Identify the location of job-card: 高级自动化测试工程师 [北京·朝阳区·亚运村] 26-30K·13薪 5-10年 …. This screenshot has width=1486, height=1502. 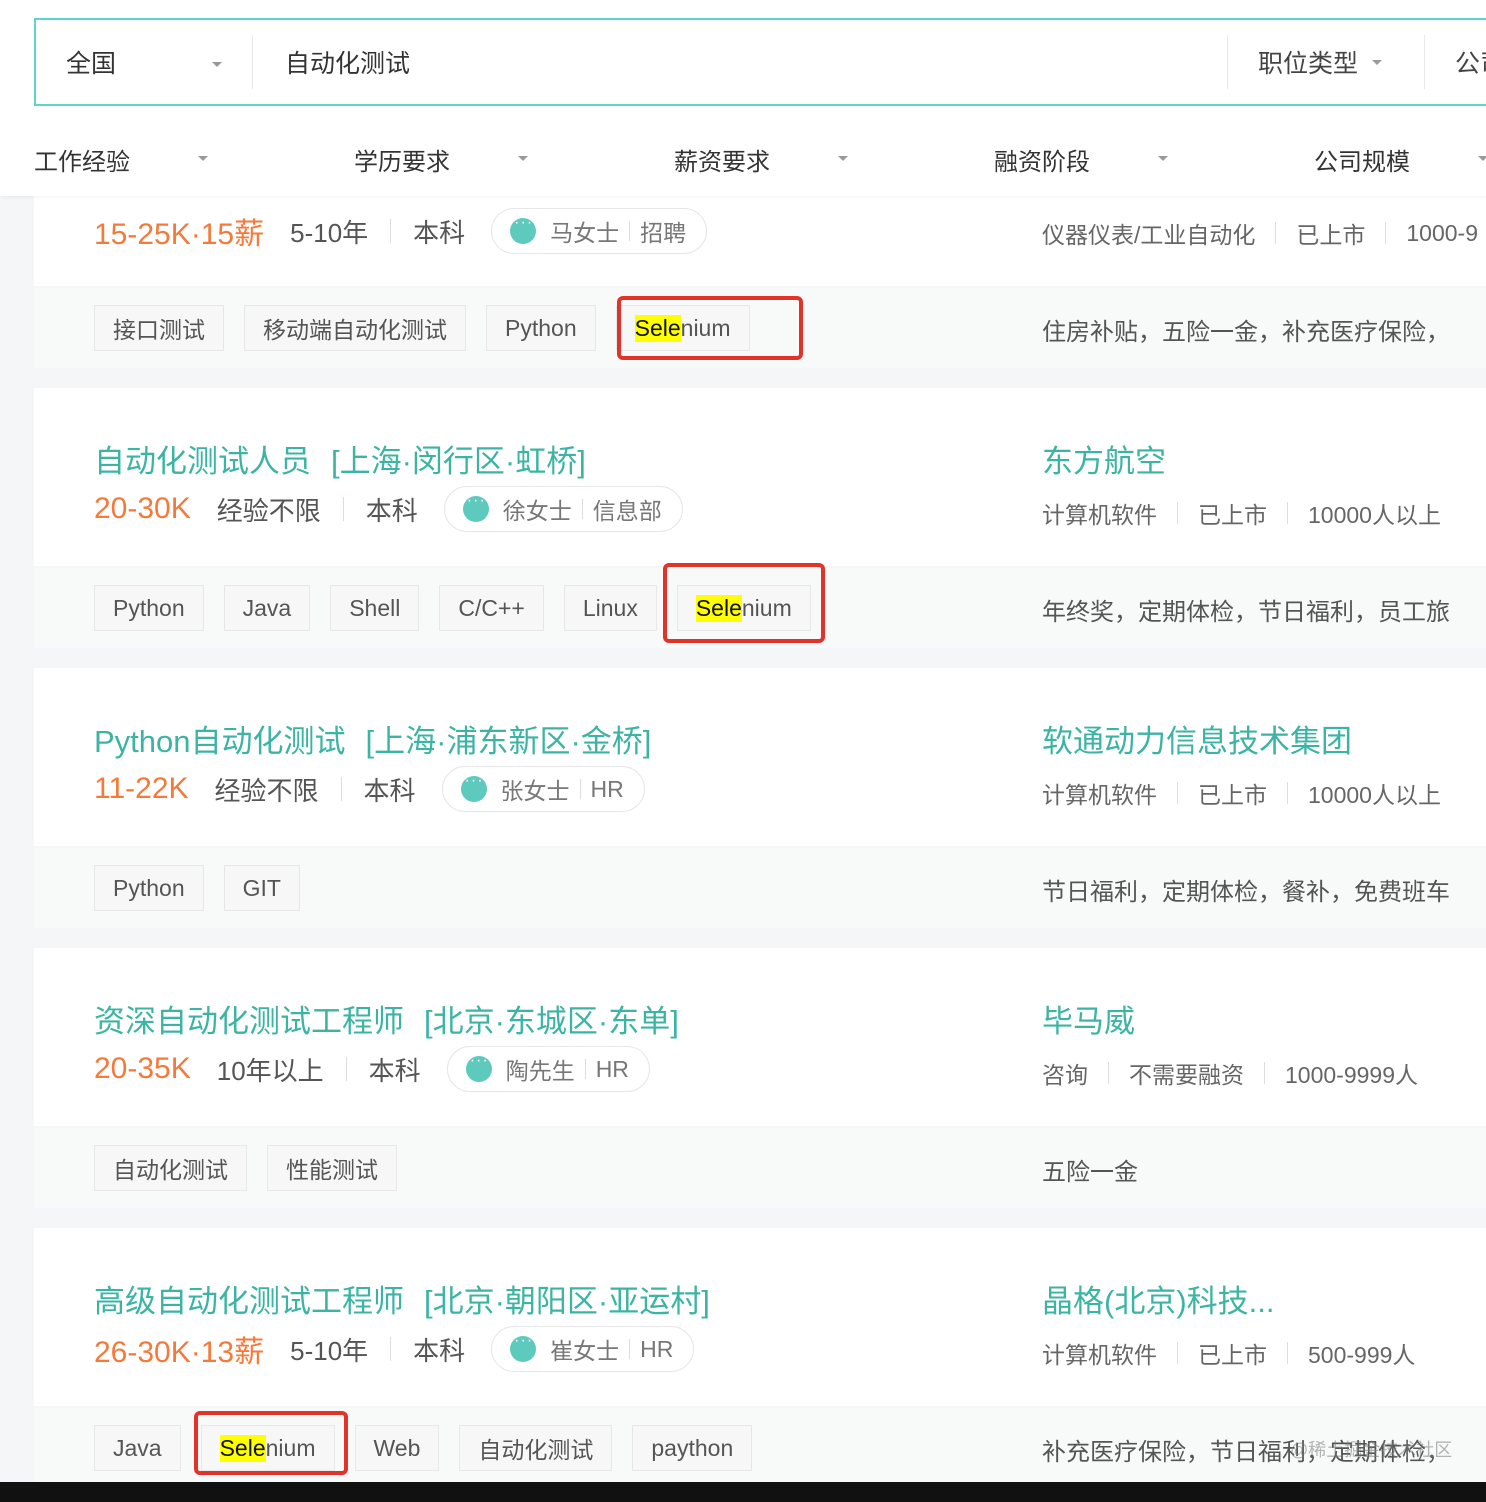
(760, 1317).